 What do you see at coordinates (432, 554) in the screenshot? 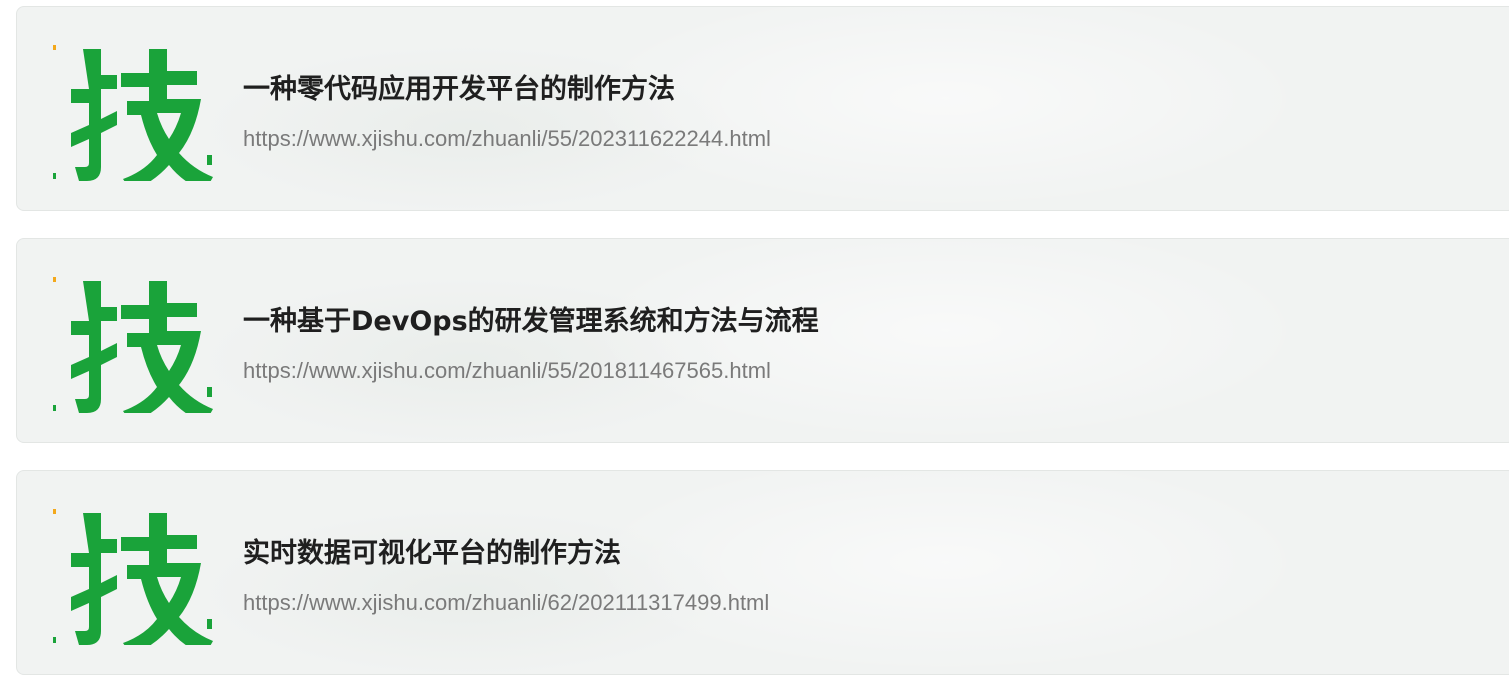
I see `result-title: 实时数据可视化平台的制作方法` at bounding box center [432, 554].